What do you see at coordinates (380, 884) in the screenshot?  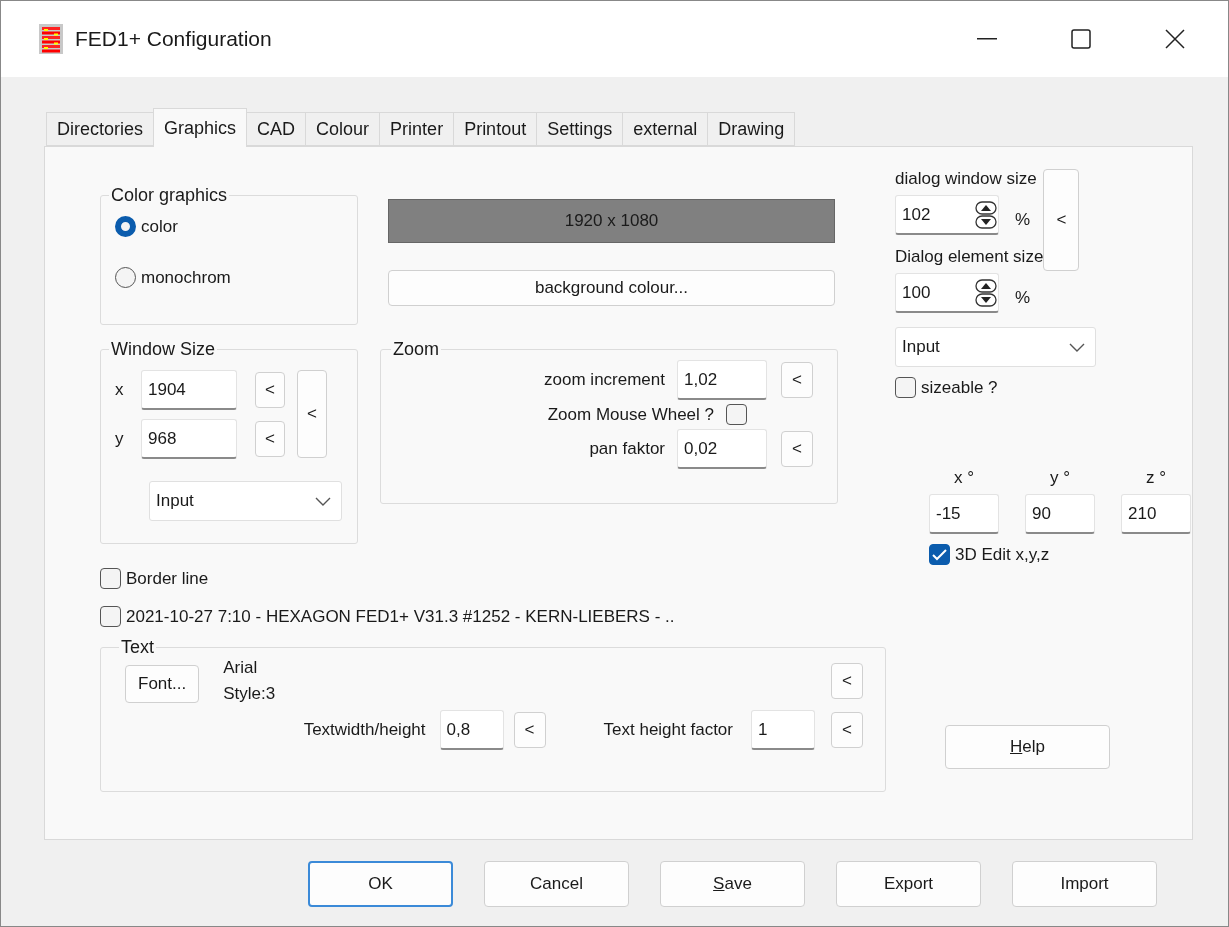 I see `dialog-button: OK` at bounding box center [380, 884].